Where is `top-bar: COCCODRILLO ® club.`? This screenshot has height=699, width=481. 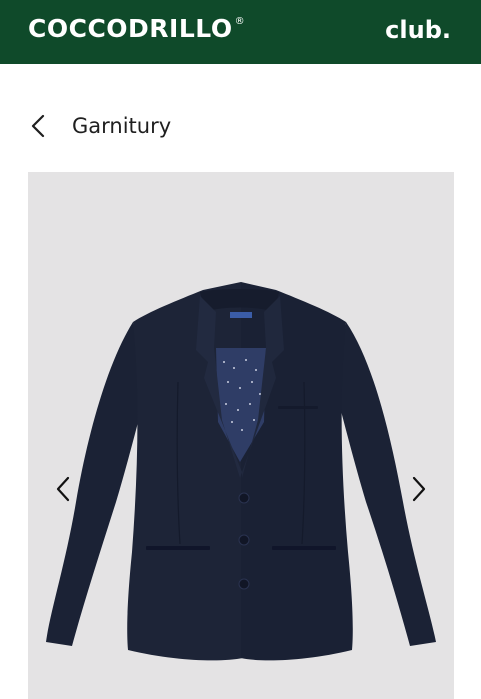
top-bar: COCCODRILLO ® club. is located at coordinates (240, 32).